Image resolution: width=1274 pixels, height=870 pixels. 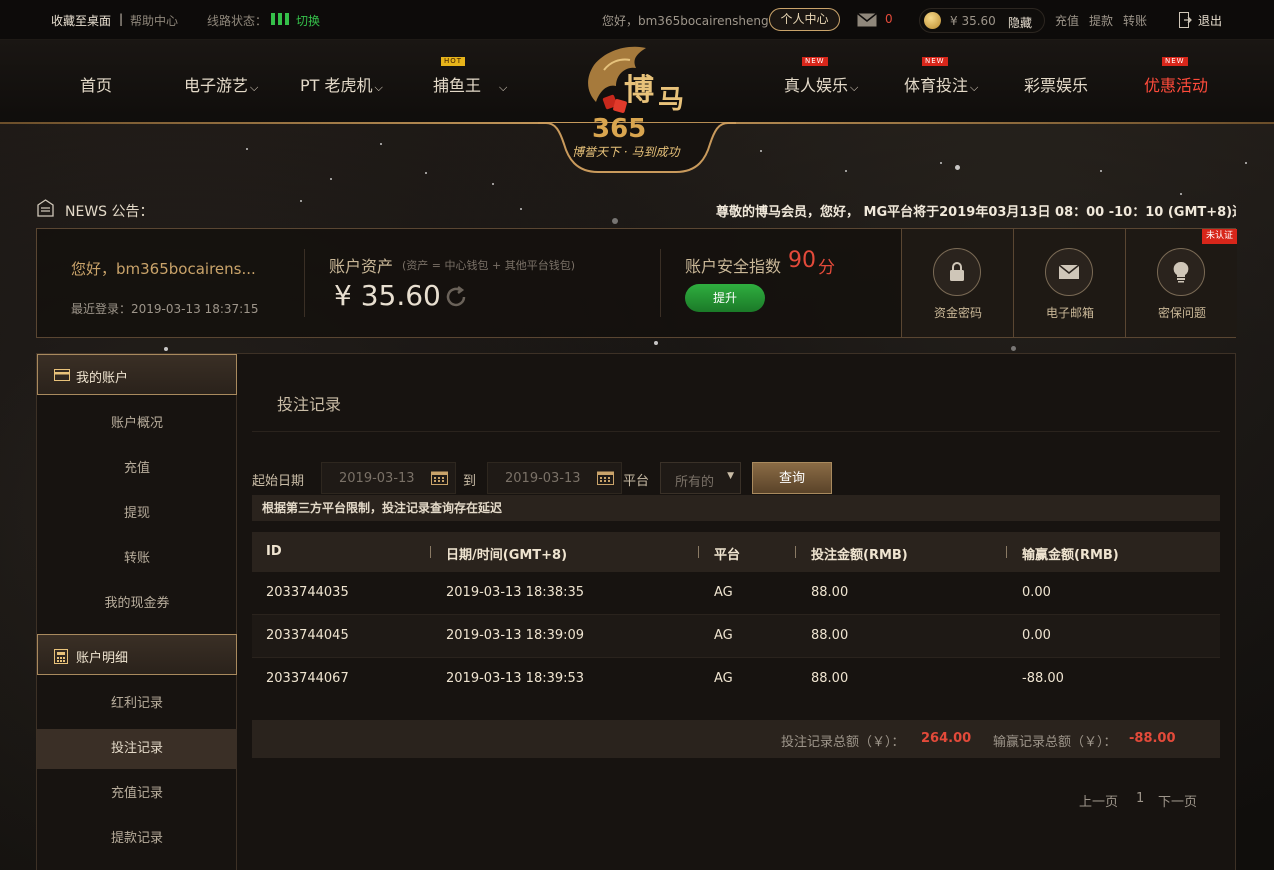 I want to click on cell-time: 2019-03-13 18:38:35, so click(x=515, y=592).